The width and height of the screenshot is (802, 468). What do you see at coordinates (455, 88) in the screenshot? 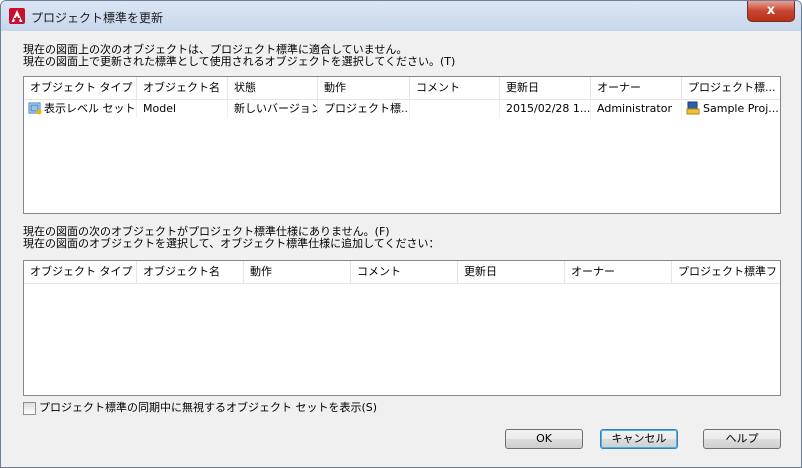
I see `grid1-col-comment: コメント` at bounding box center [455, 88].